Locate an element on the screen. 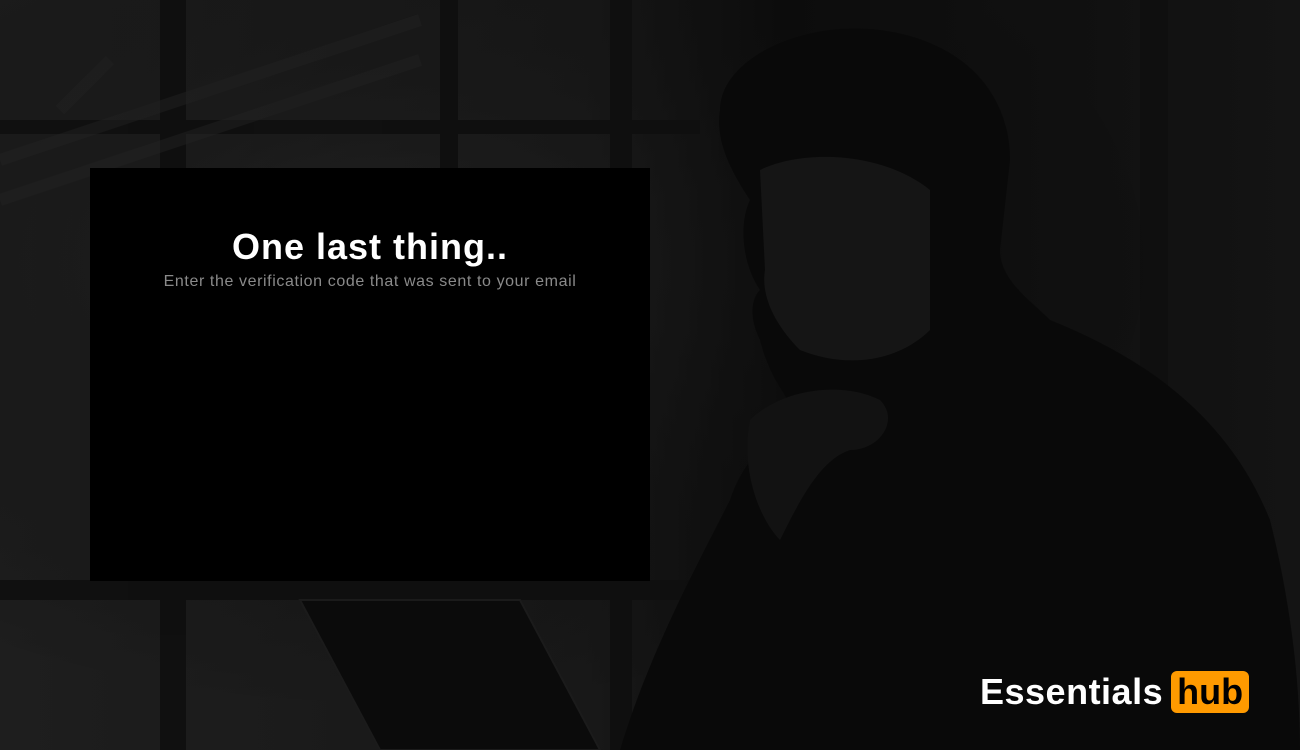 Image resolution: width=1300 pixels, height=750 pixels. brand-logo: Essentials hub is located at coordinates (1115, 692).